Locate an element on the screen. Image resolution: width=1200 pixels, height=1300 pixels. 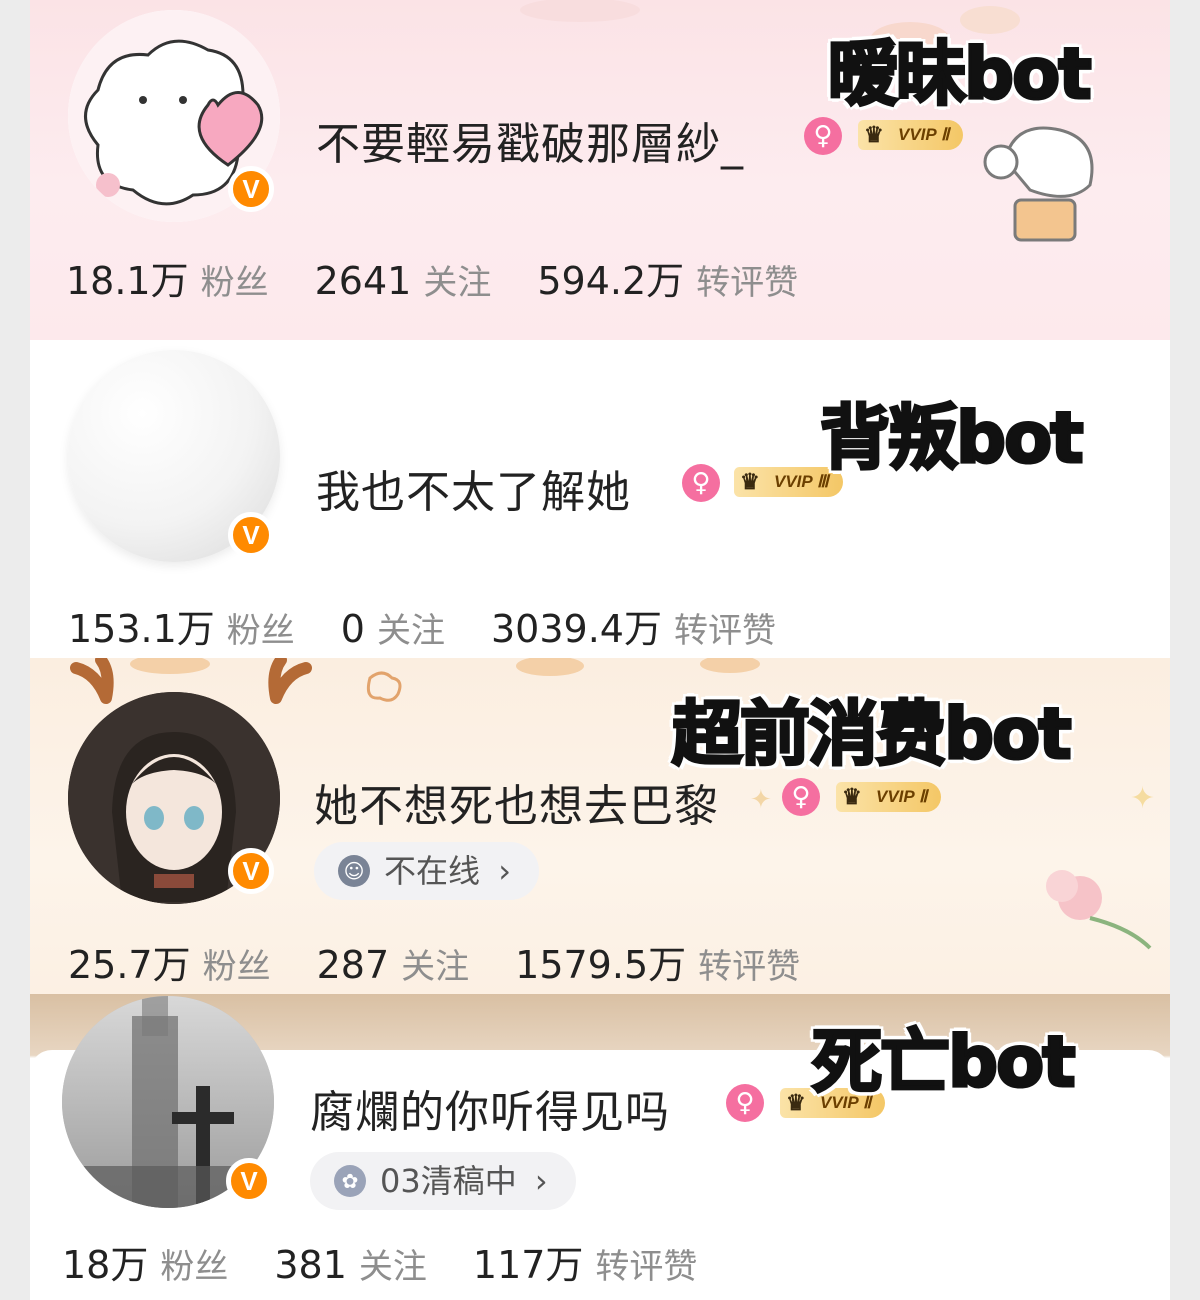
bot-label: 超前消费bot is located at coordinates (872, 734).